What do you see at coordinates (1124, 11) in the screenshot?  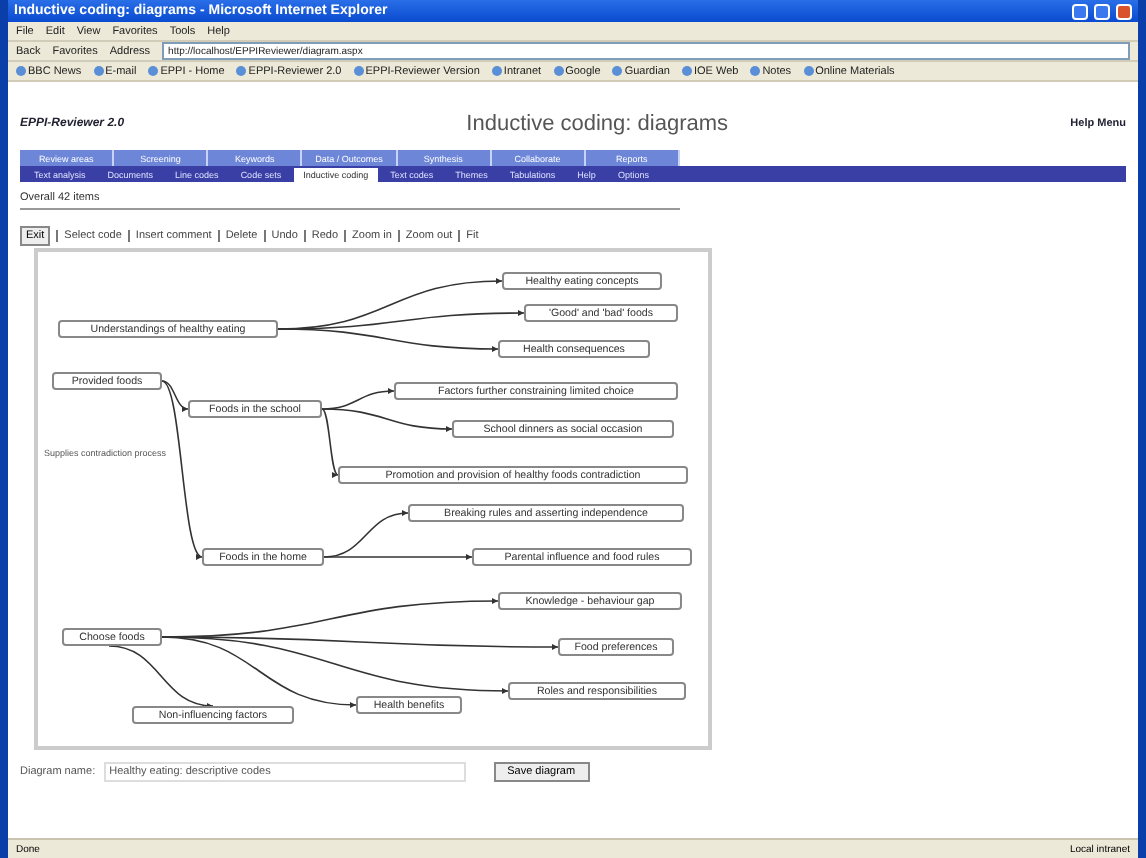 I see `close-icon` at bounding box center [1124, 11].